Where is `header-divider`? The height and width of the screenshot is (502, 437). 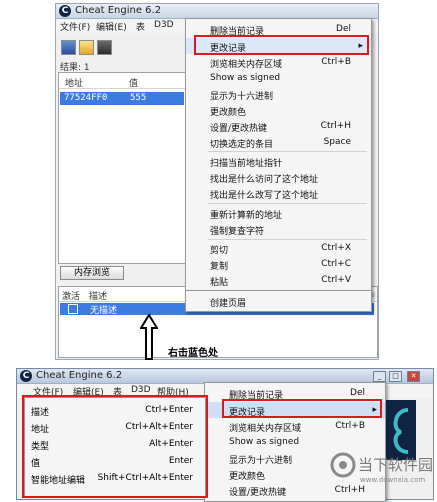
header-divider is located at coordinates (123, 88).